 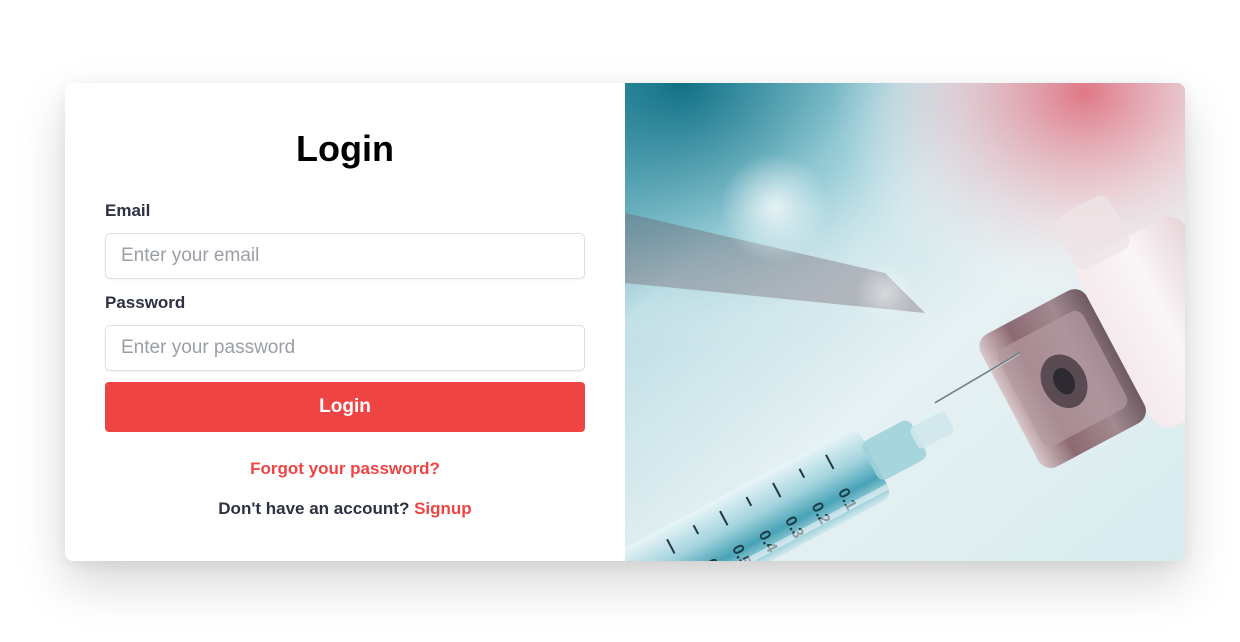 I want to click on password-label: Password, so click(x=145, y=302).